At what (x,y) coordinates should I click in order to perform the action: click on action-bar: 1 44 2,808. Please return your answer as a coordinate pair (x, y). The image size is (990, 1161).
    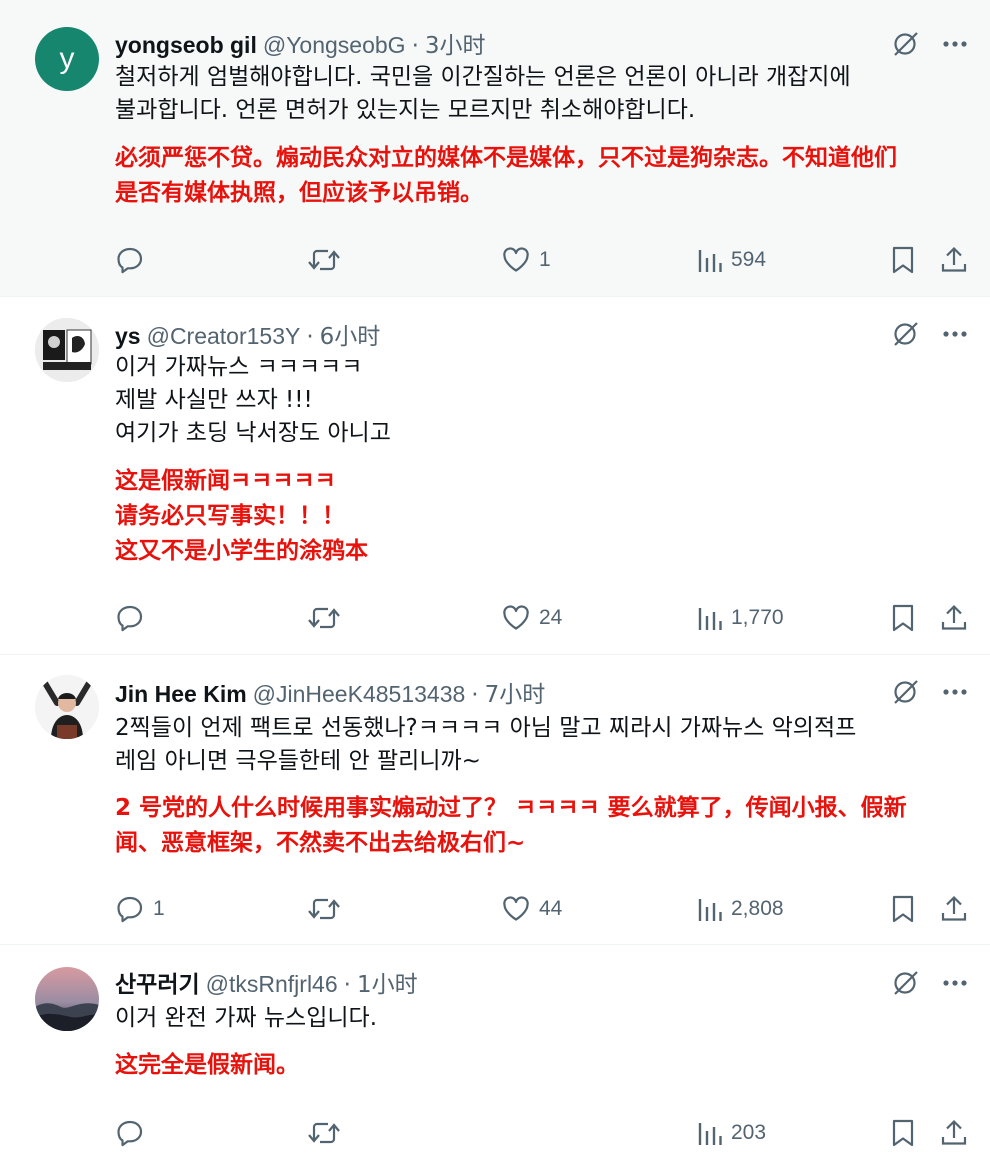
    Looking at the image, I should click on (542, 909).